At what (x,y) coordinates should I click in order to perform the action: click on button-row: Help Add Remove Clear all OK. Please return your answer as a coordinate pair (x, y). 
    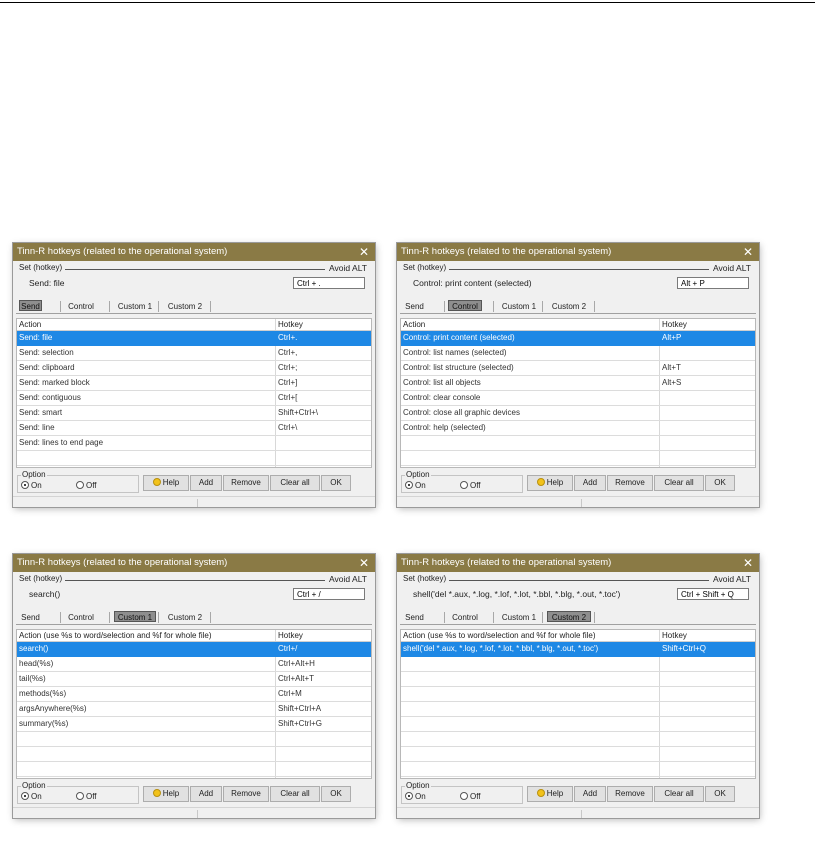
    Looking at the image, I should click on (247, 483).